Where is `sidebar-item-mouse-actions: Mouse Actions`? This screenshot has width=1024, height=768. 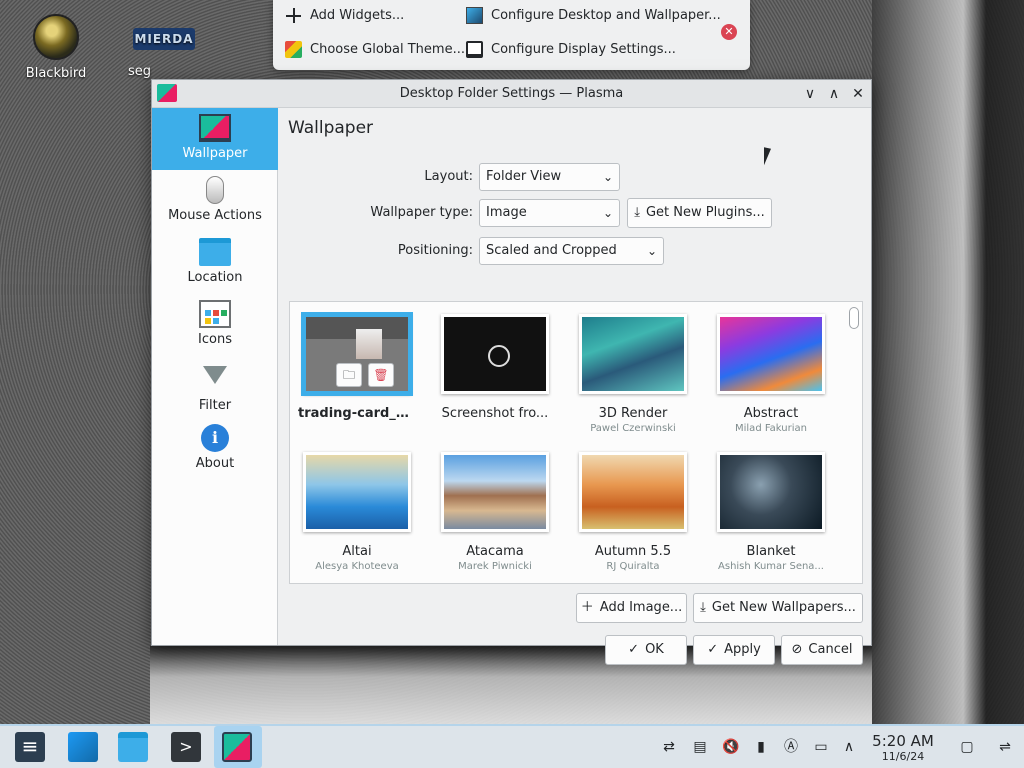
sidebar-item-mouse-actions: Mouse Actions is located at coordinates (215, 201).